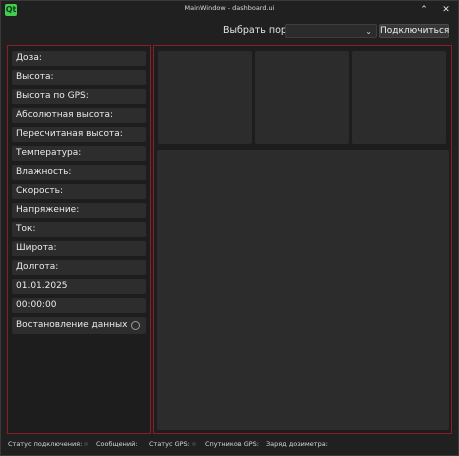 Image resolution: width=459 pixels, height=456 pixels. Describe the element at coordinates (72, 325) in the screenshot. I see `data-recovery-label: Востановление данных` at that location.